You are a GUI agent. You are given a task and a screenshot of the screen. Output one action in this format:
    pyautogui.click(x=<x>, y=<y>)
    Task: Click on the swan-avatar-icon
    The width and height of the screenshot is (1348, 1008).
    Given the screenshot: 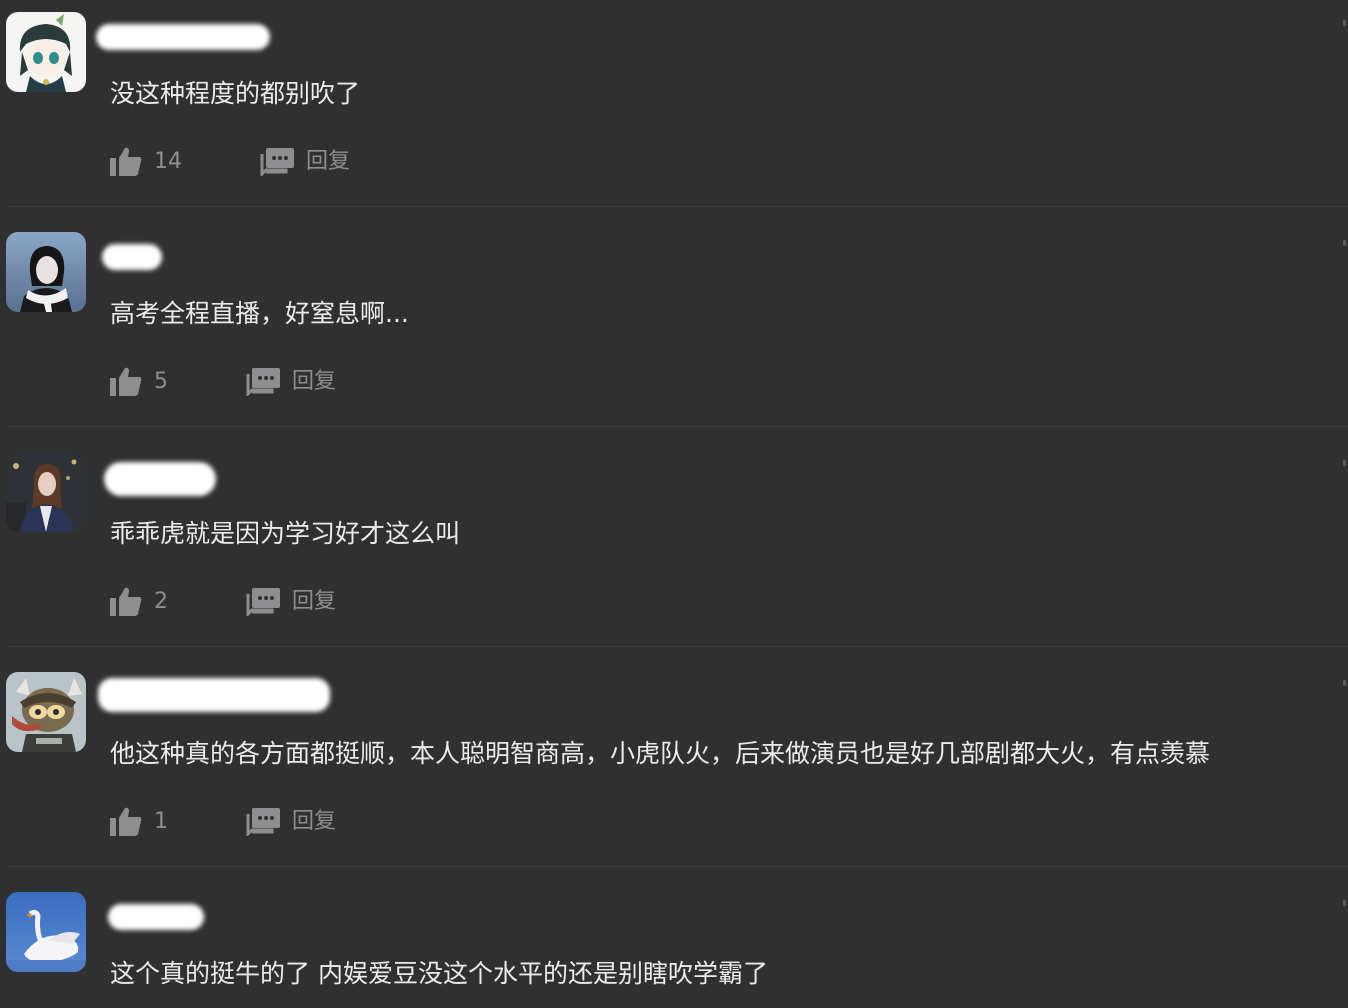 What is the action you would take?
    pyautogui.click(x=46, y=932)
    